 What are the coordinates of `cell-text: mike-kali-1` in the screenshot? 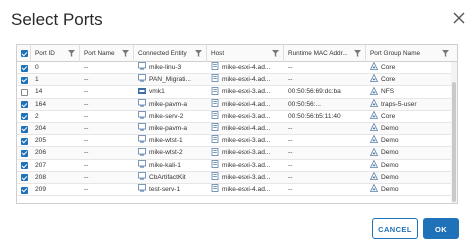 It's located at (165, 165).